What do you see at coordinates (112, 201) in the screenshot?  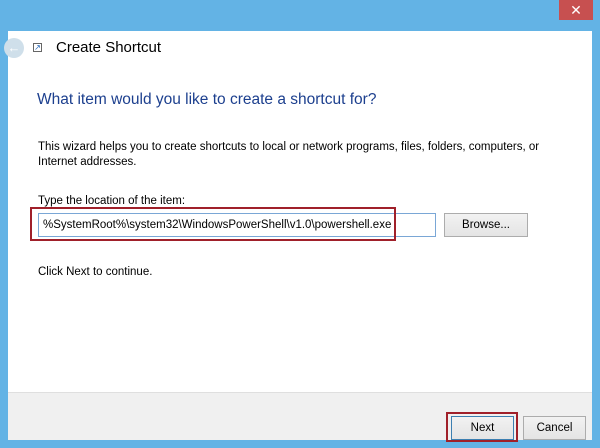 I see `location-label: Type the location of the item:` at bounding box center [112, 201].